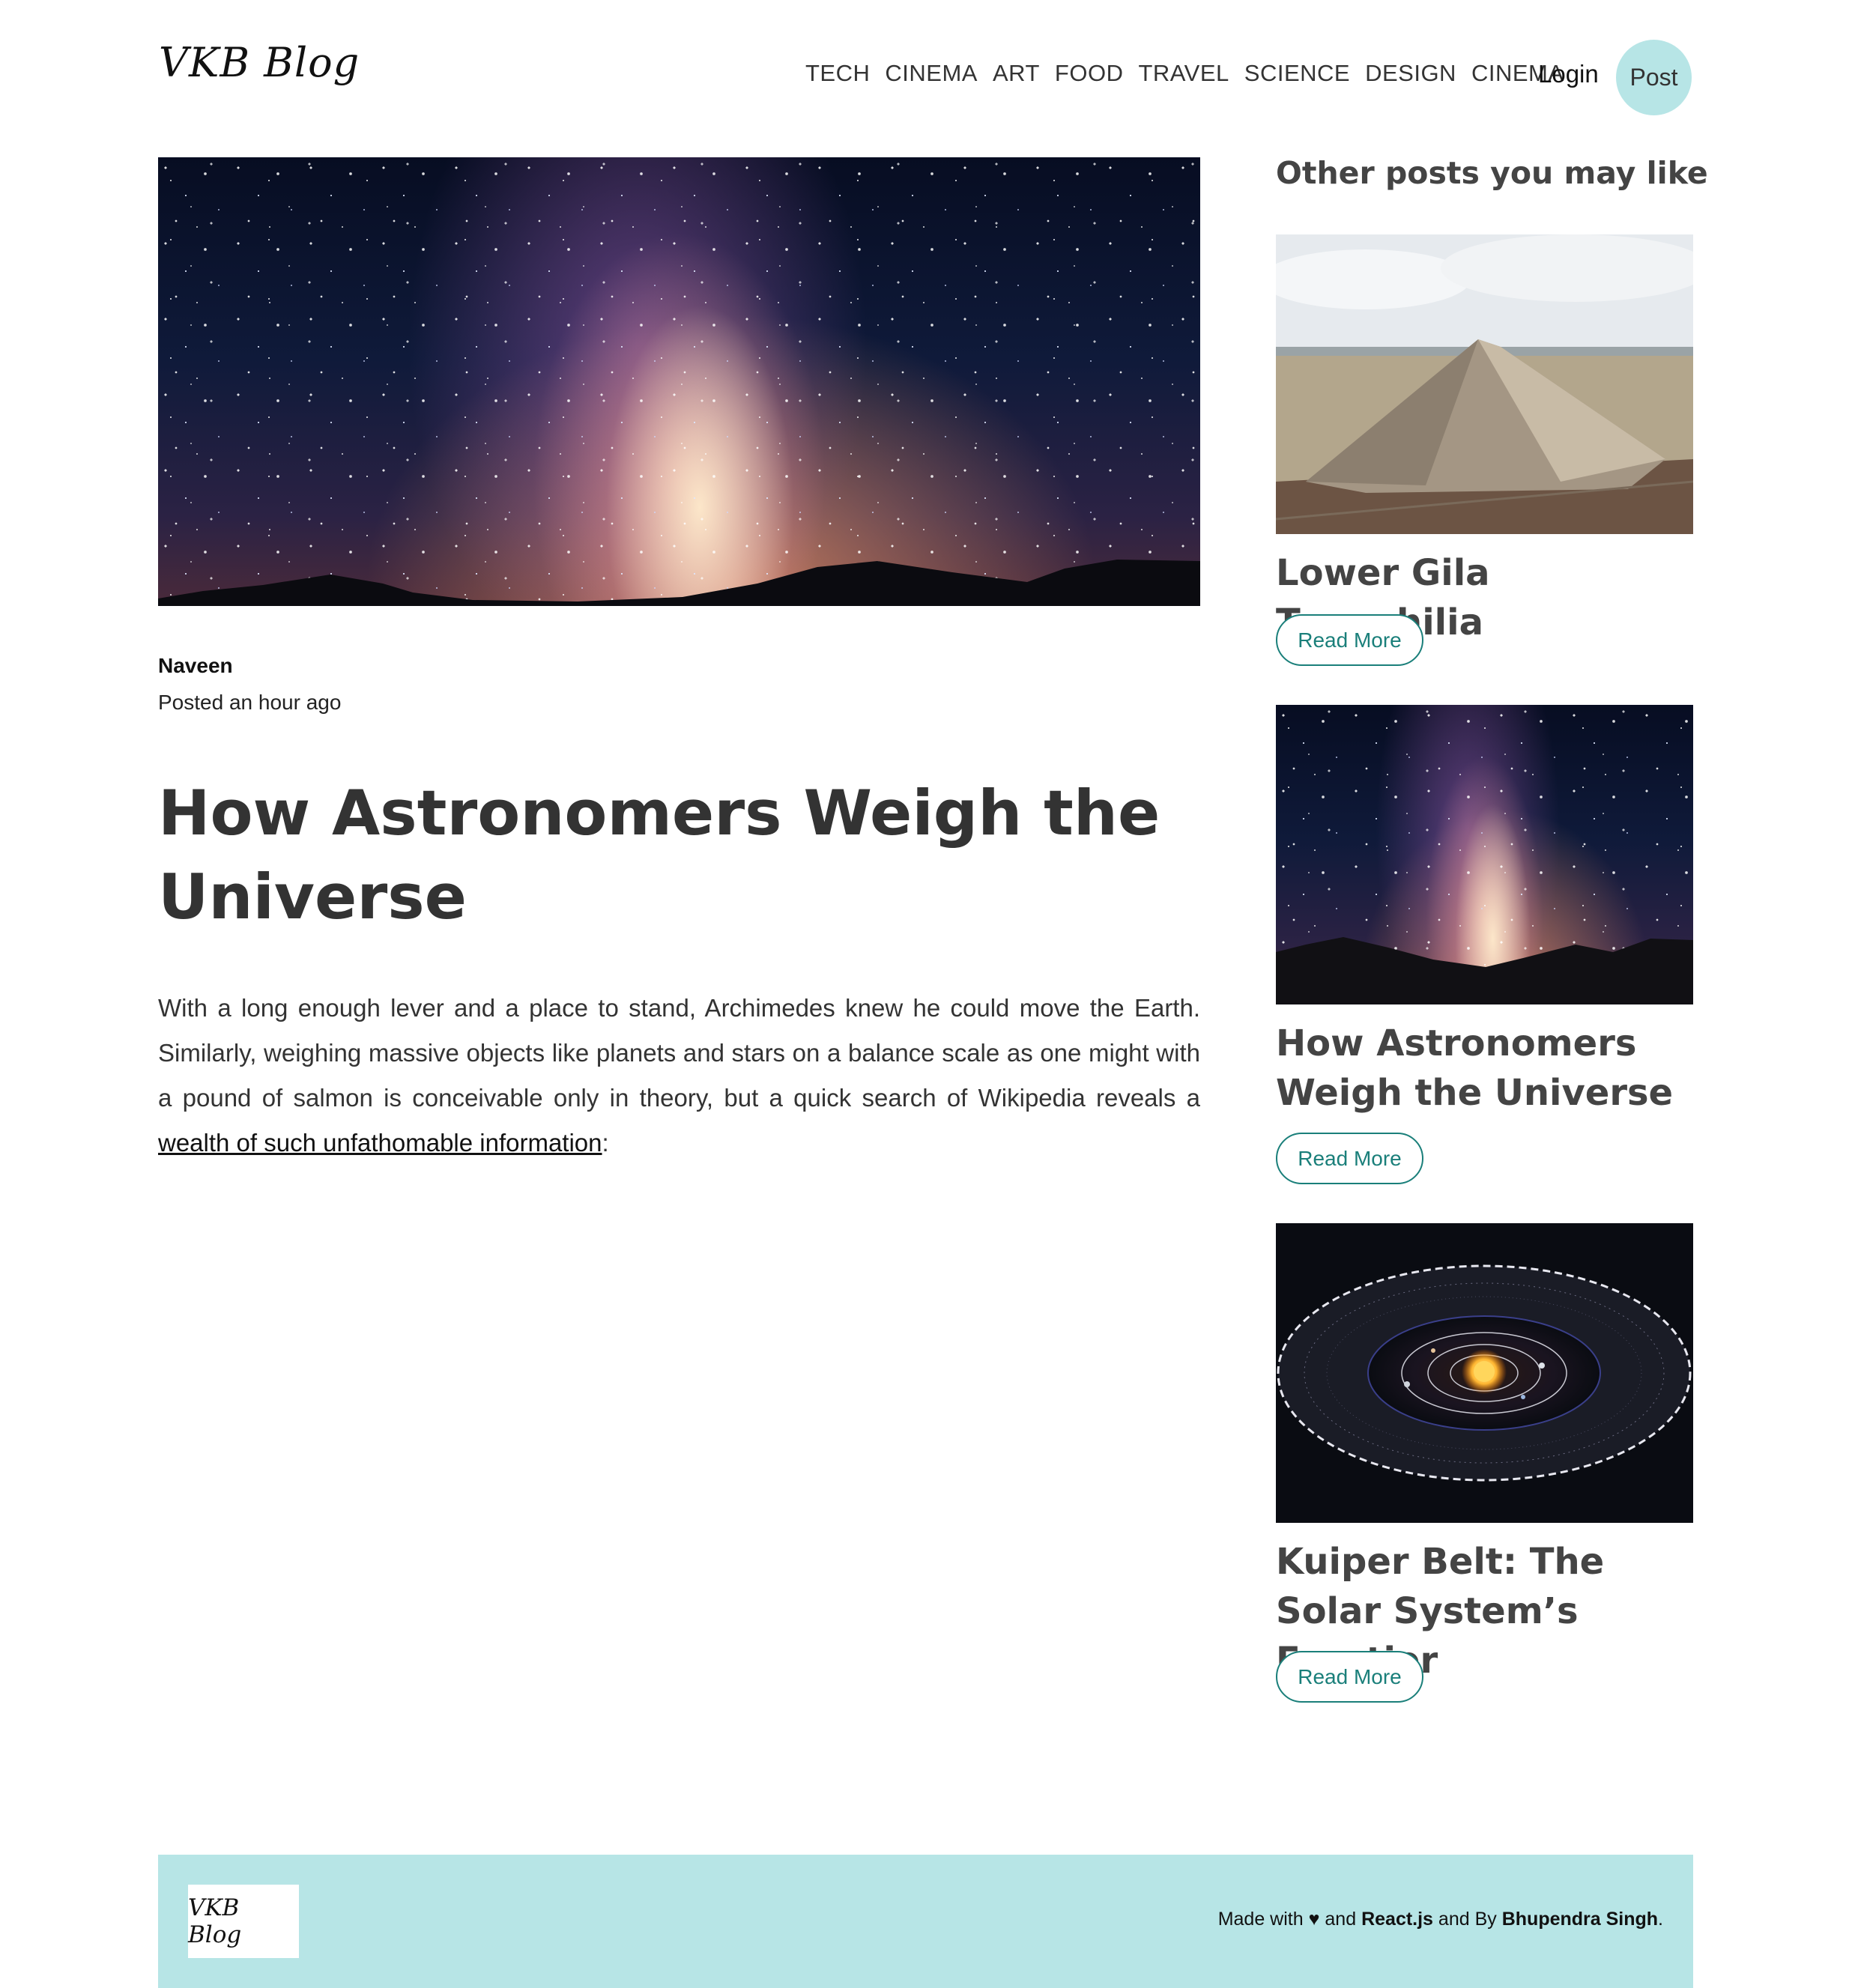 The width and height of the screenshot is (1849, 1988). I want to click on nav-item-cinema: CINEMA, so click(932, 73).